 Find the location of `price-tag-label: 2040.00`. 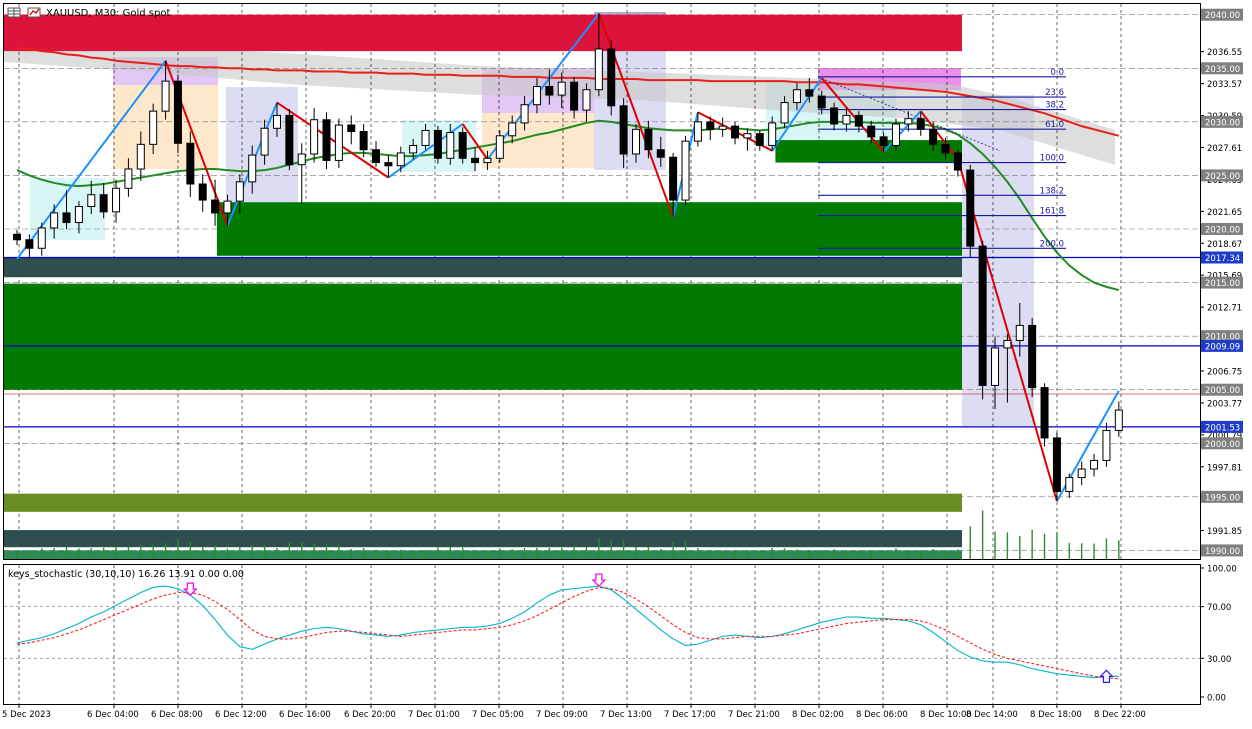

price-tag-label: 2040.00 is located at coordinates (1222, 16).